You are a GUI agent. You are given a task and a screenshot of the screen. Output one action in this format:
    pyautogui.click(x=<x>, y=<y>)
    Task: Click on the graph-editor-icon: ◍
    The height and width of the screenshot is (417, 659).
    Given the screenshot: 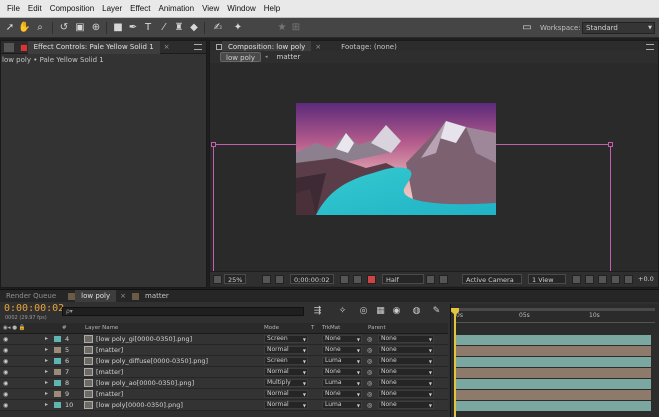 What is the action you would take?
    pyautogui.click(x=416, y=311)
    